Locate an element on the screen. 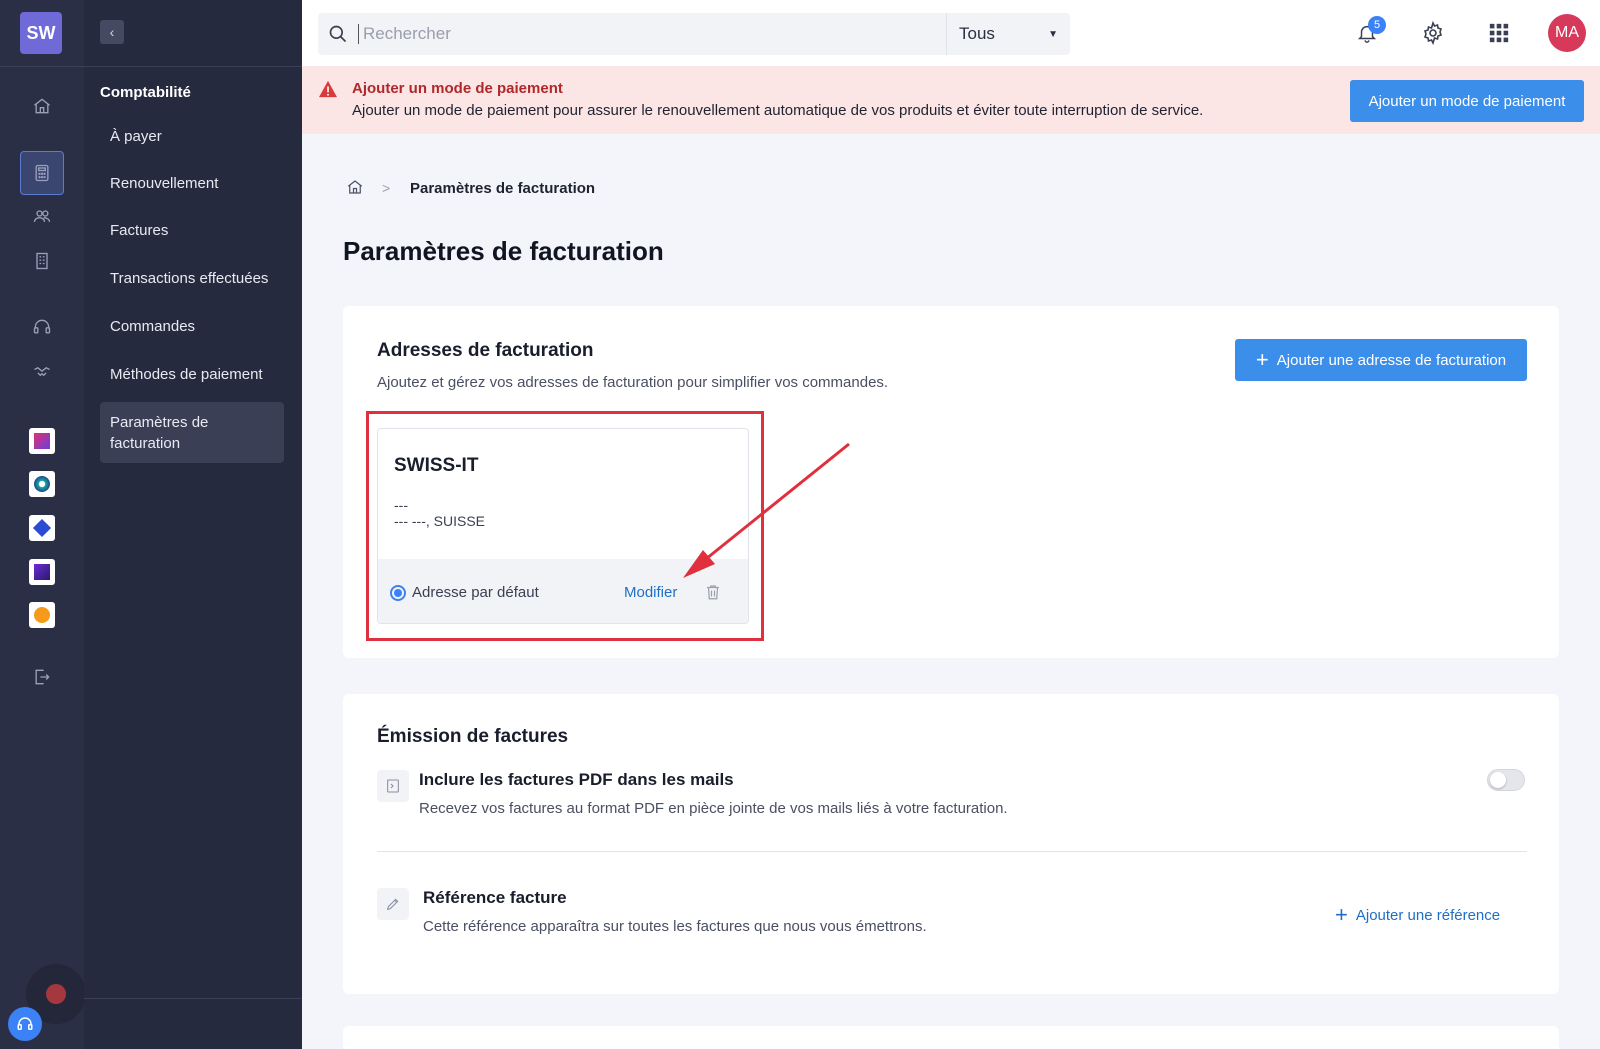 The image size is (1600, 1049). address-line-2: --- ---, SUISSE is located at coordinates (439, 521).